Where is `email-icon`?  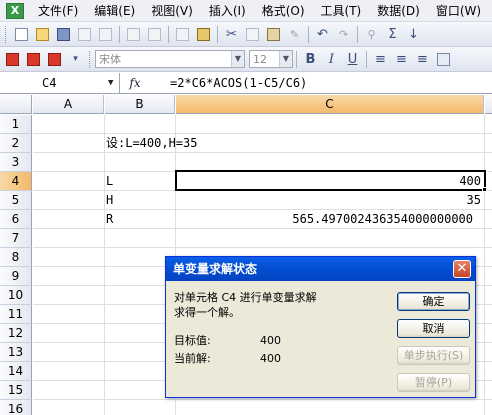
email-icon is located at coordinates (105, 34).